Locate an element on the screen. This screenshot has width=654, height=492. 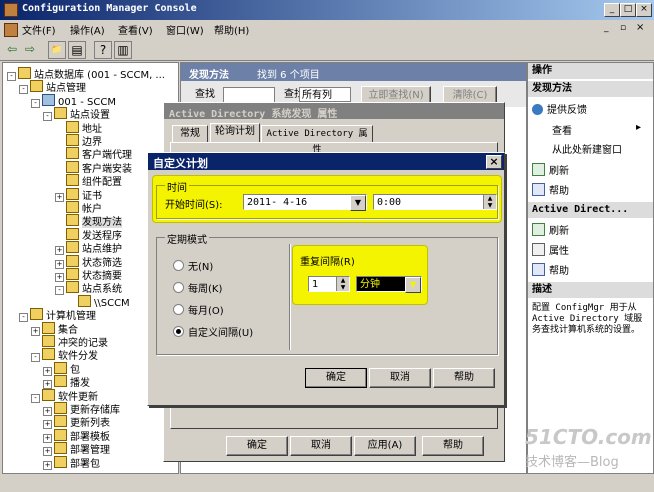
interval-value-stepper: 1 ▲ ▼ is located at coordinates (329, 284).